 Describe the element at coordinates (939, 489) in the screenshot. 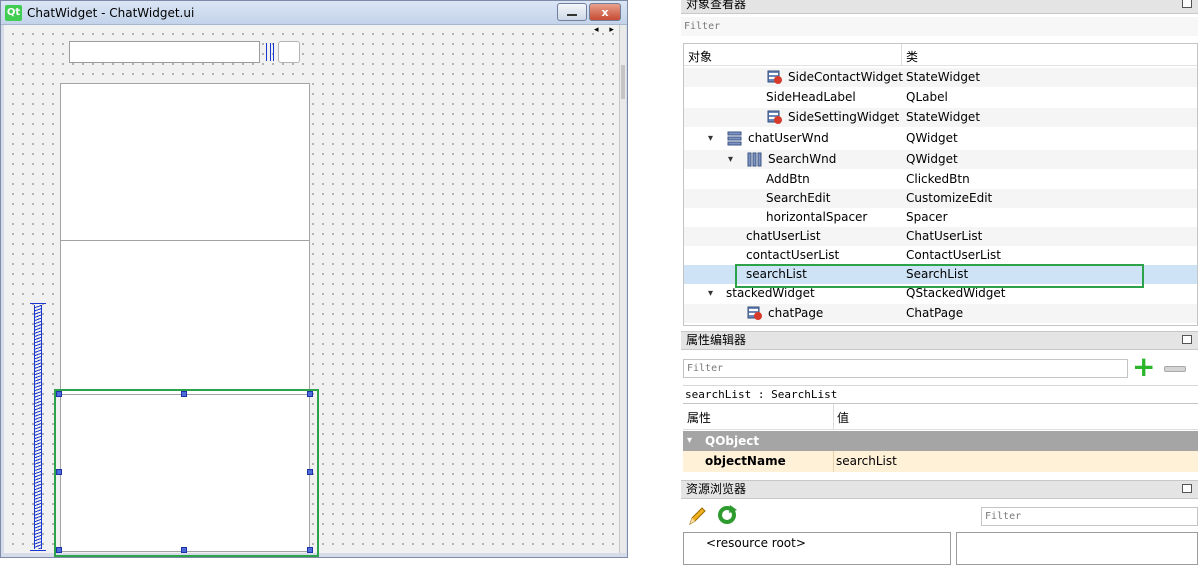

I see `resource-browser-title: 资源浏览器` at that location.